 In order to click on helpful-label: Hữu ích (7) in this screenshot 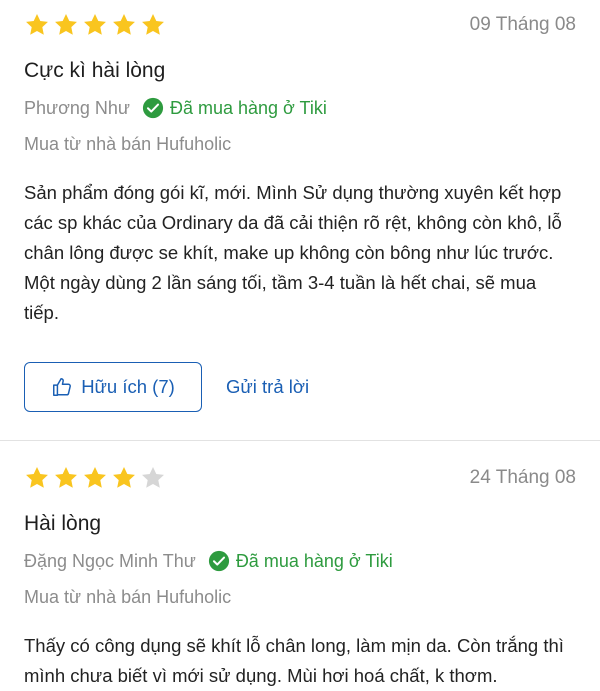, I will do `click(128, 386)`.